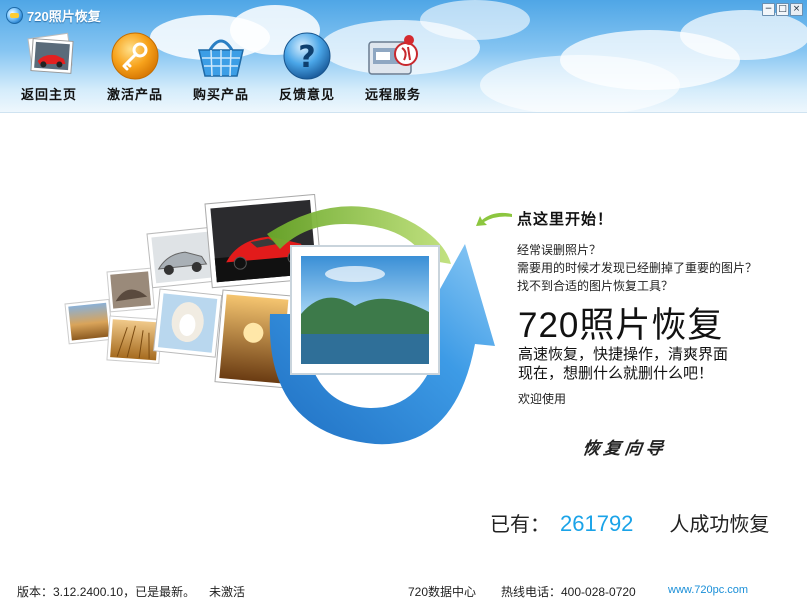  I want to click on home-button: 返回主页, so click(49, 67).